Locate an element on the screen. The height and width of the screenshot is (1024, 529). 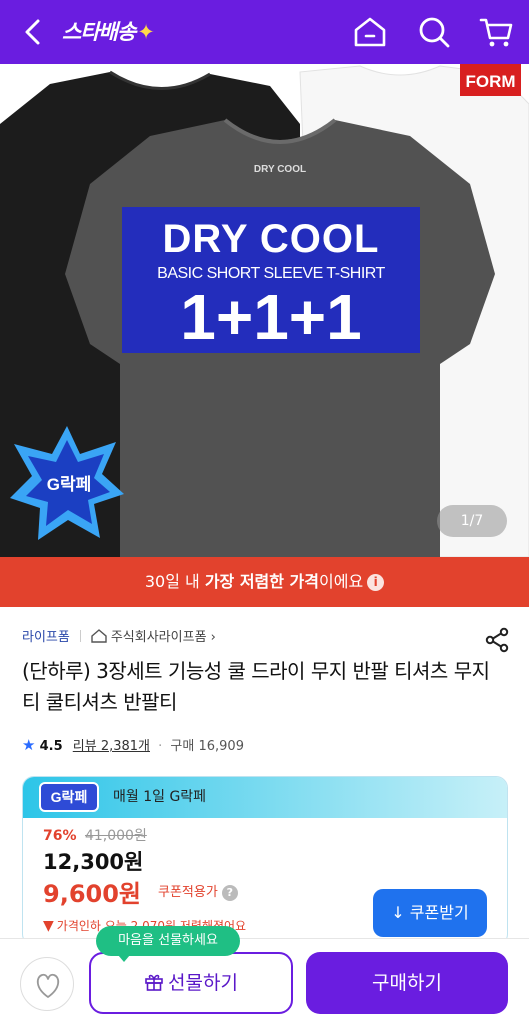
sparkle-icon: ✦ is located at coordinates (146, 32).